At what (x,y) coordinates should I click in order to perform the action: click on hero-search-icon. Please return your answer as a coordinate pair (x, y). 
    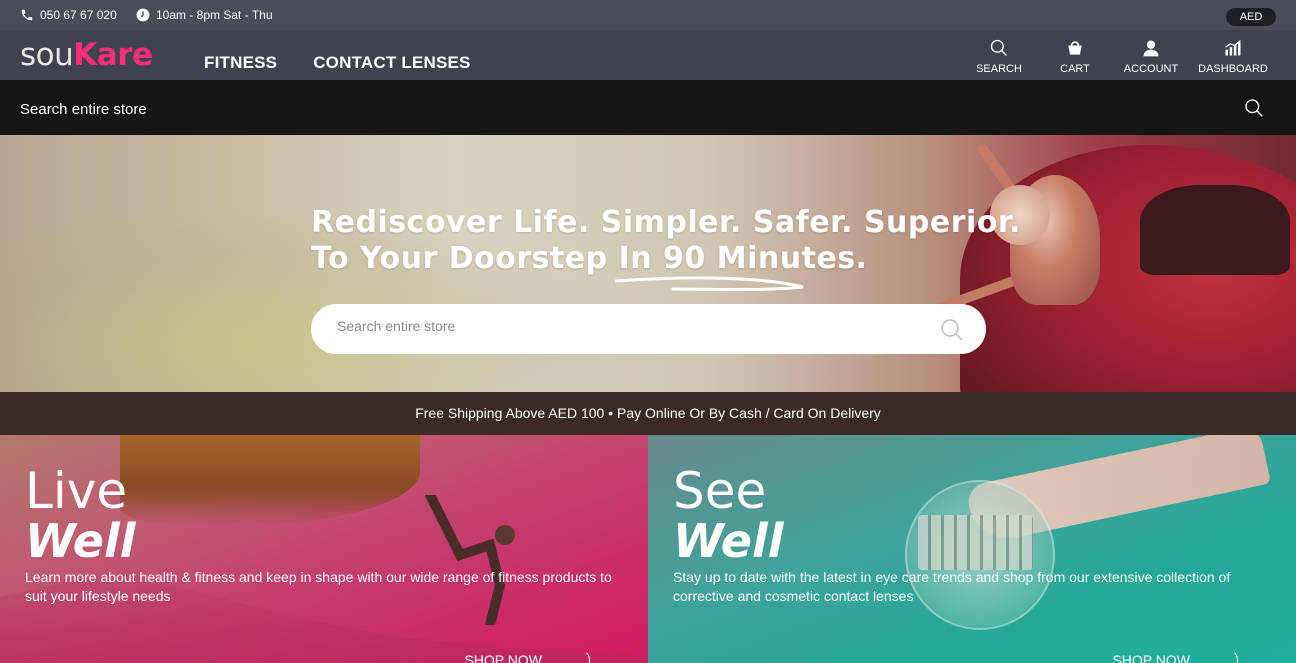
    Looking at the image, I should click on (952, 330).